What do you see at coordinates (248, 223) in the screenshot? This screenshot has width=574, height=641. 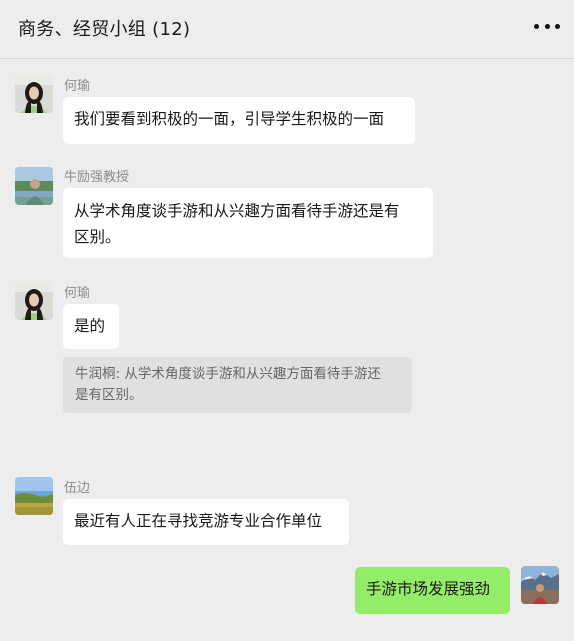 I see `message-bubble: 从学术角度谈手游和从兴趣方面看待手游还是有 区别。` at bounding box center [248, 223].